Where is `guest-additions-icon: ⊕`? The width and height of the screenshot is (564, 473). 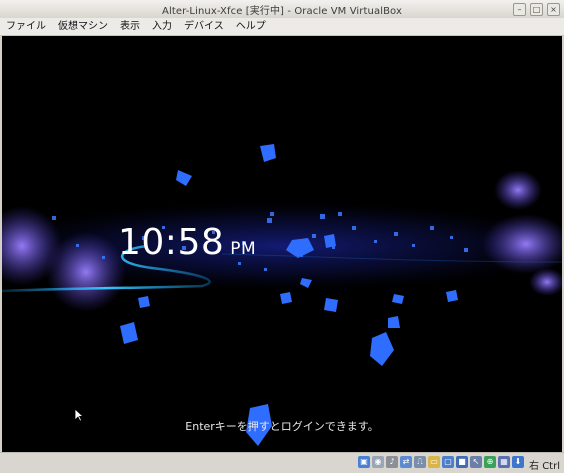 guest-additions-icon: ⊕ is located at coordinates (490, 462).